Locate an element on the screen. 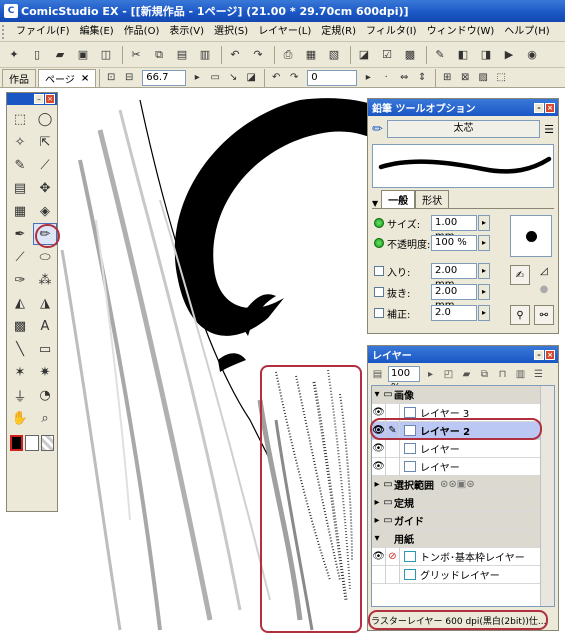 This screenshot has height=637, width=565. menu-file: ファイル(F) is located at coordinates (43, 32).